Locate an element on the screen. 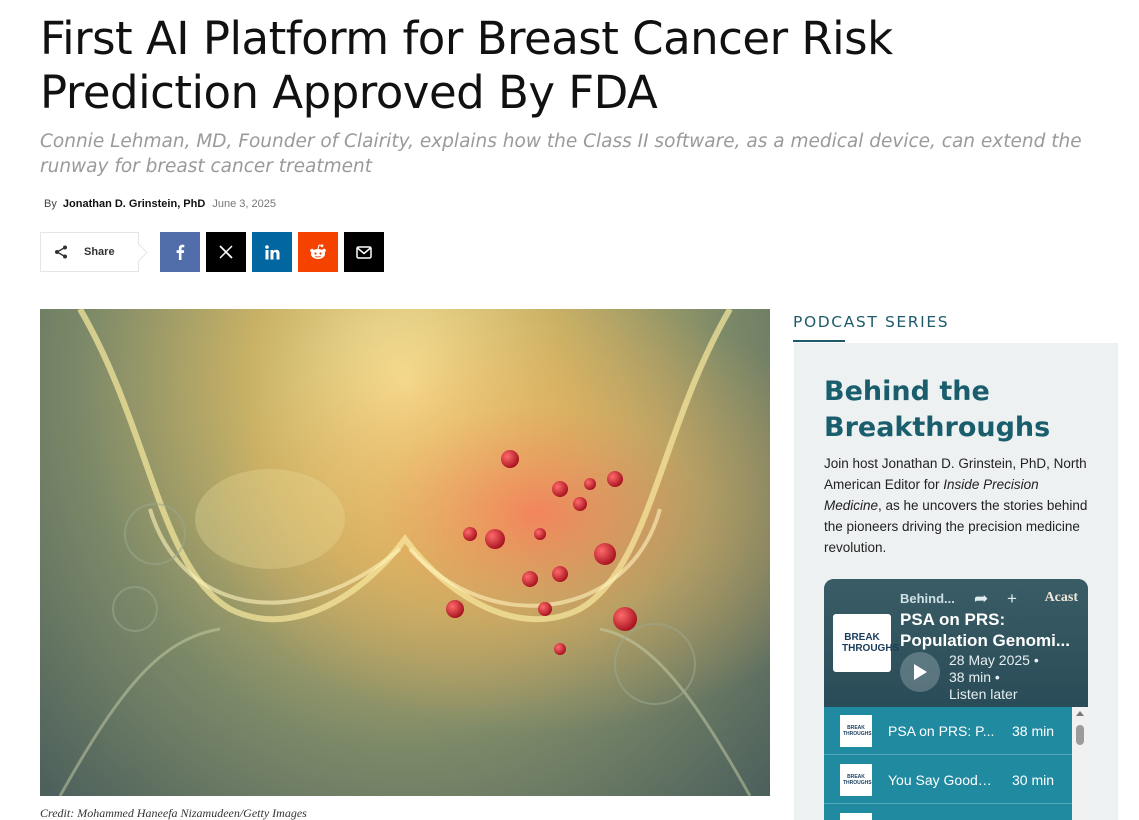 Image resolution: width=1139 pixels, height=820 pixels. linkedin-share-button is located at coordinates (272, 252).